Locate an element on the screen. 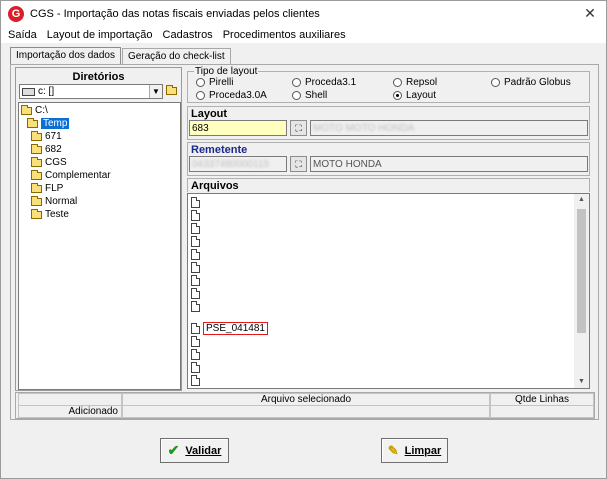 This screenshot has height=479, width=607. scroll-down-icon: ▼ is located at coordinates (581, 382).